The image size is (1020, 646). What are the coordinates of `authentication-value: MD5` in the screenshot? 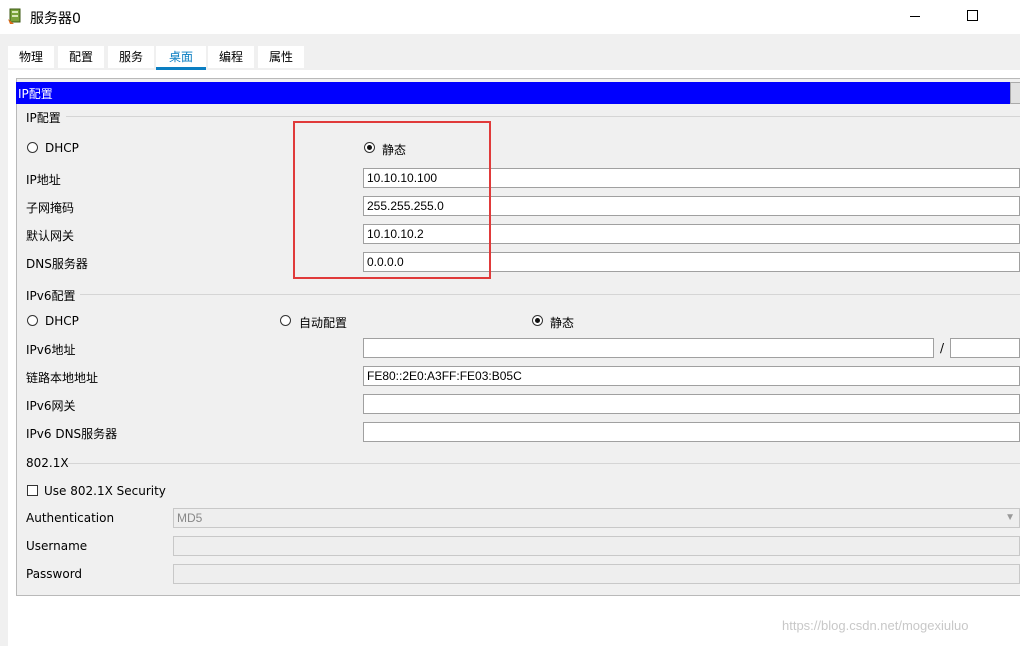 It's located at (190, 518).